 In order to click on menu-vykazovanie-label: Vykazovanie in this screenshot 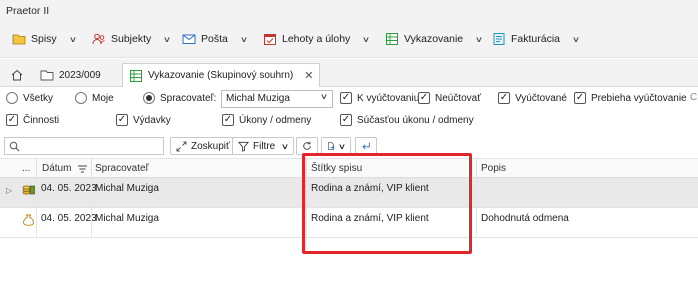, I will do `click(434, 39)`.